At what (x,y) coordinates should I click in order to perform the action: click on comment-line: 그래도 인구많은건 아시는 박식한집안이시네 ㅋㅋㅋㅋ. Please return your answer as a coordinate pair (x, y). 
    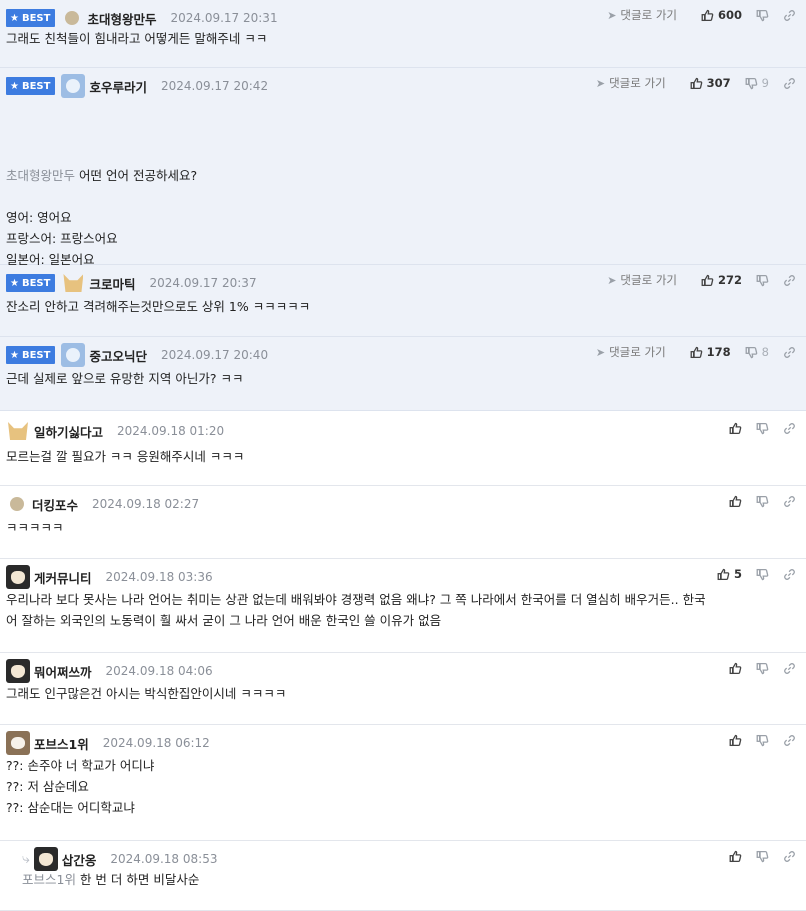
    Looking at the image, I should click on (401, 693).